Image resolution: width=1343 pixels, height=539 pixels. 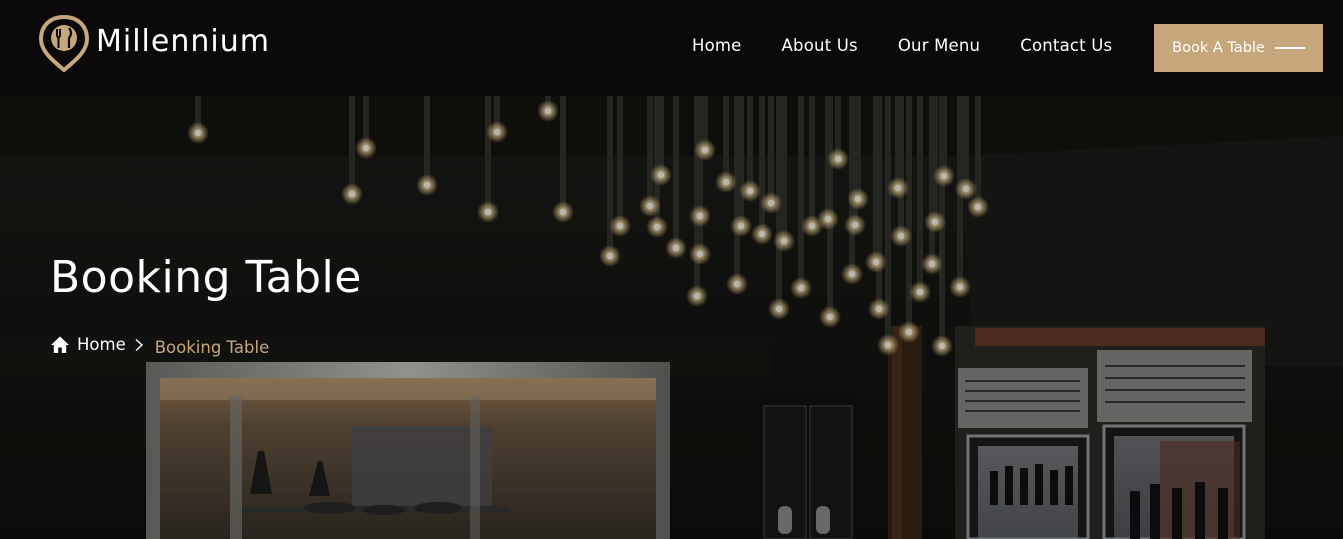 What do you see at coordinates (1218, 48) in the screenshot?
I see `book-a-table-label: Book A Table` at bounding box center [1218, 48].